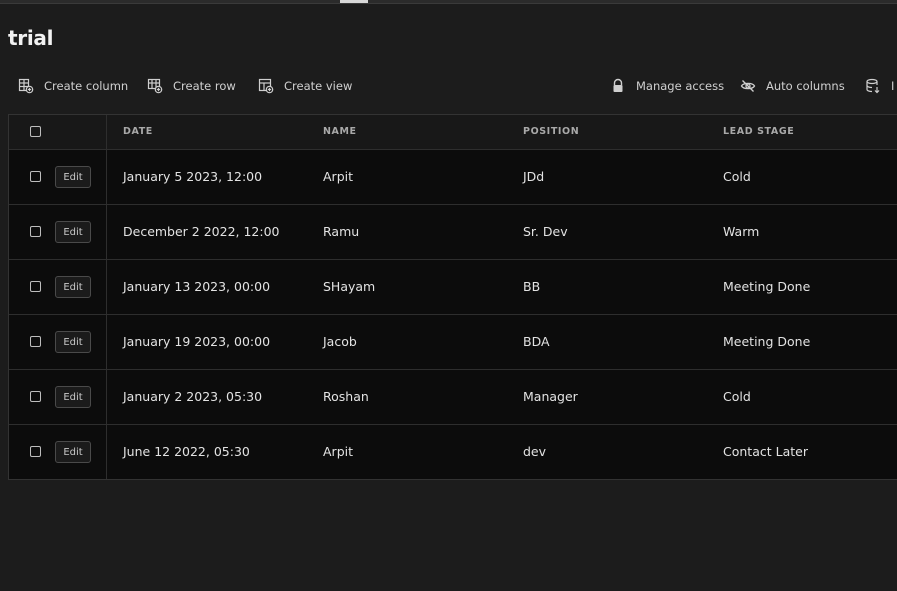  I want to click on create-row-icon, so click(155, 86).